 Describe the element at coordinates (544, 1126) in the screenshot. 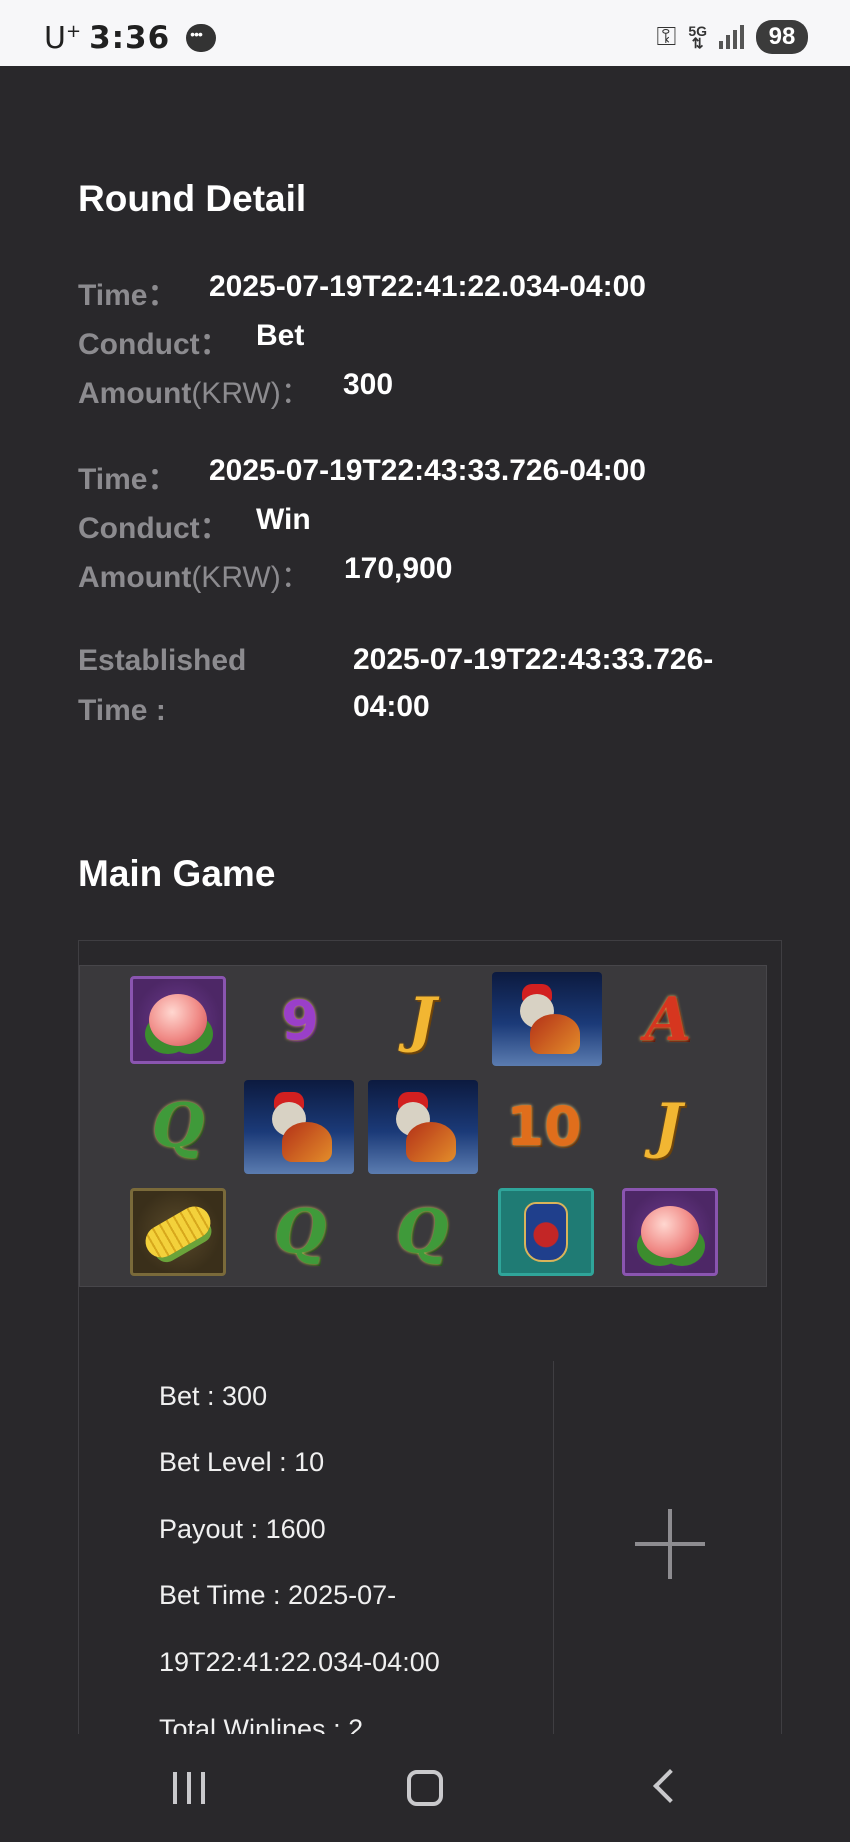

I see `symbol-10: 10` at that location.